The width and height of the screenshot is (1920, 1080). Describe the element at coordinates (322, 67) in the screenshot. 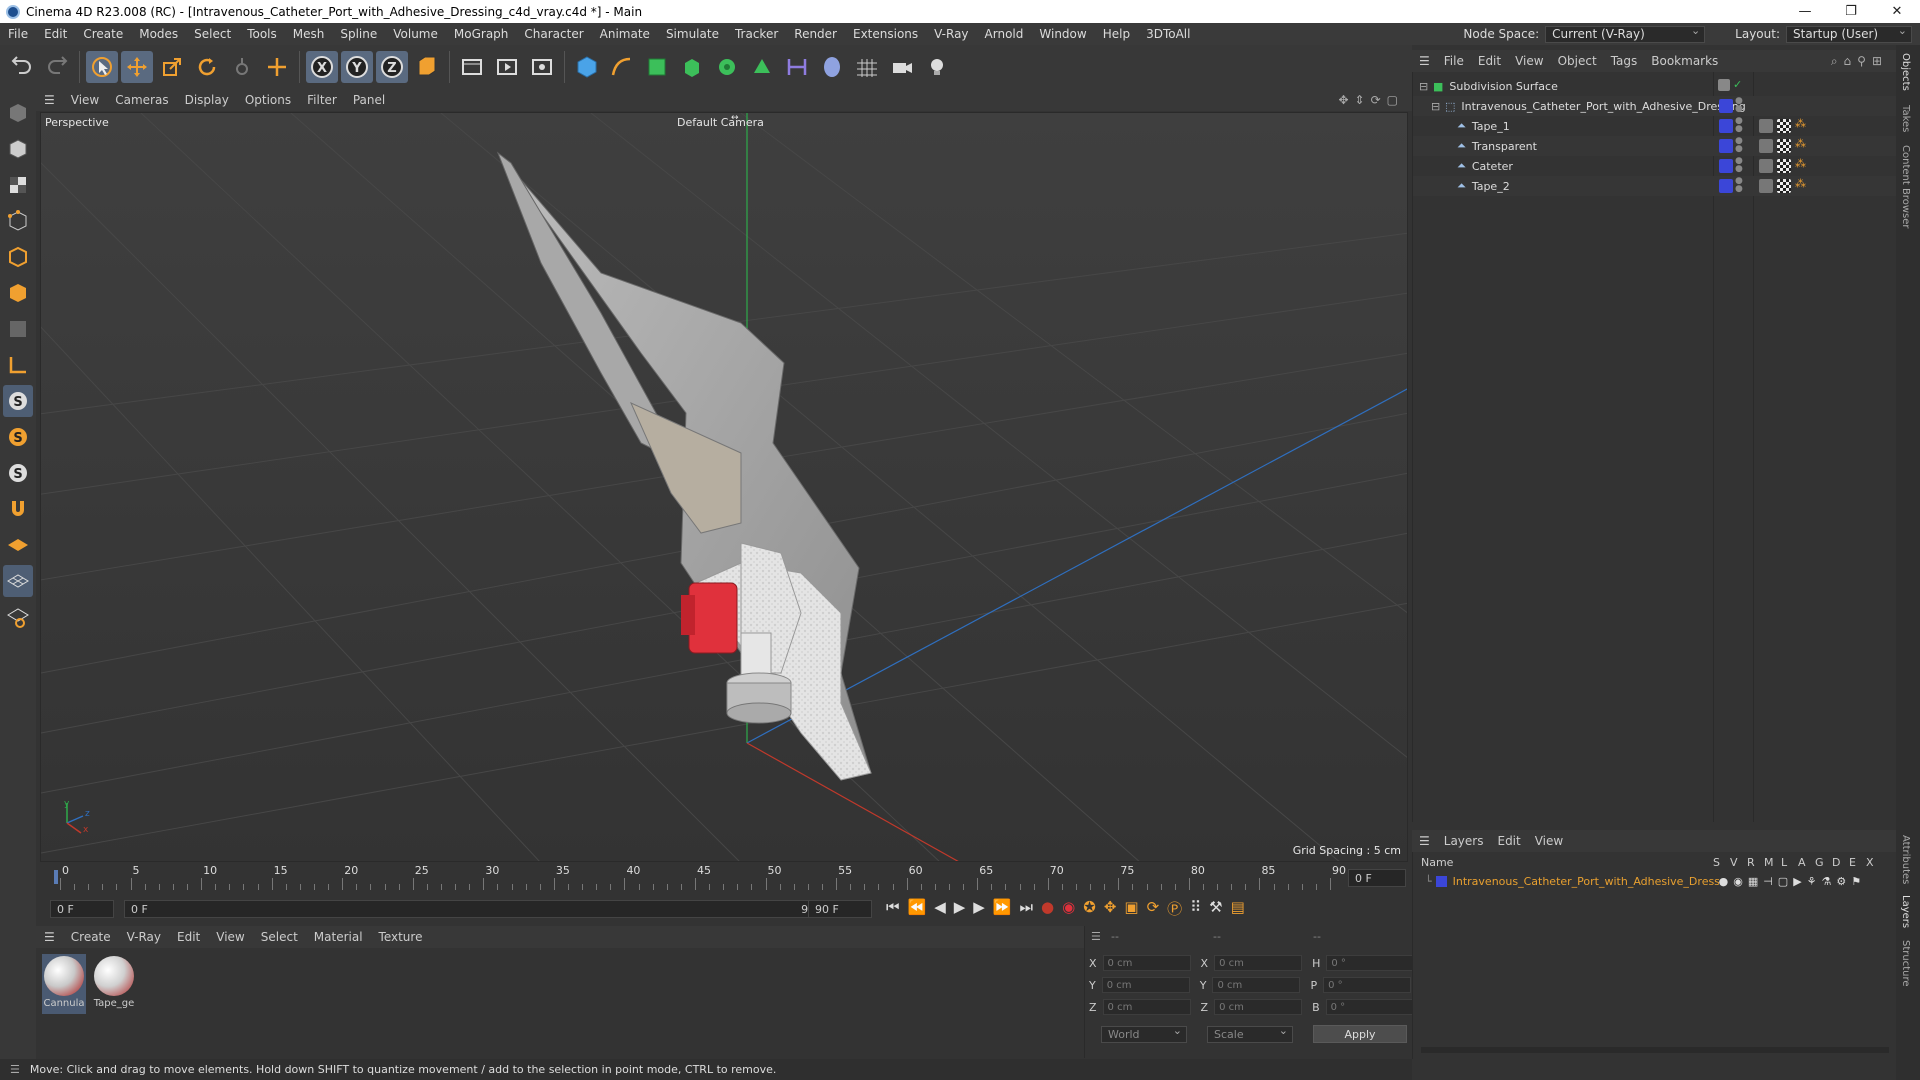

I see `x-axis-lock-icon: X` at that location.